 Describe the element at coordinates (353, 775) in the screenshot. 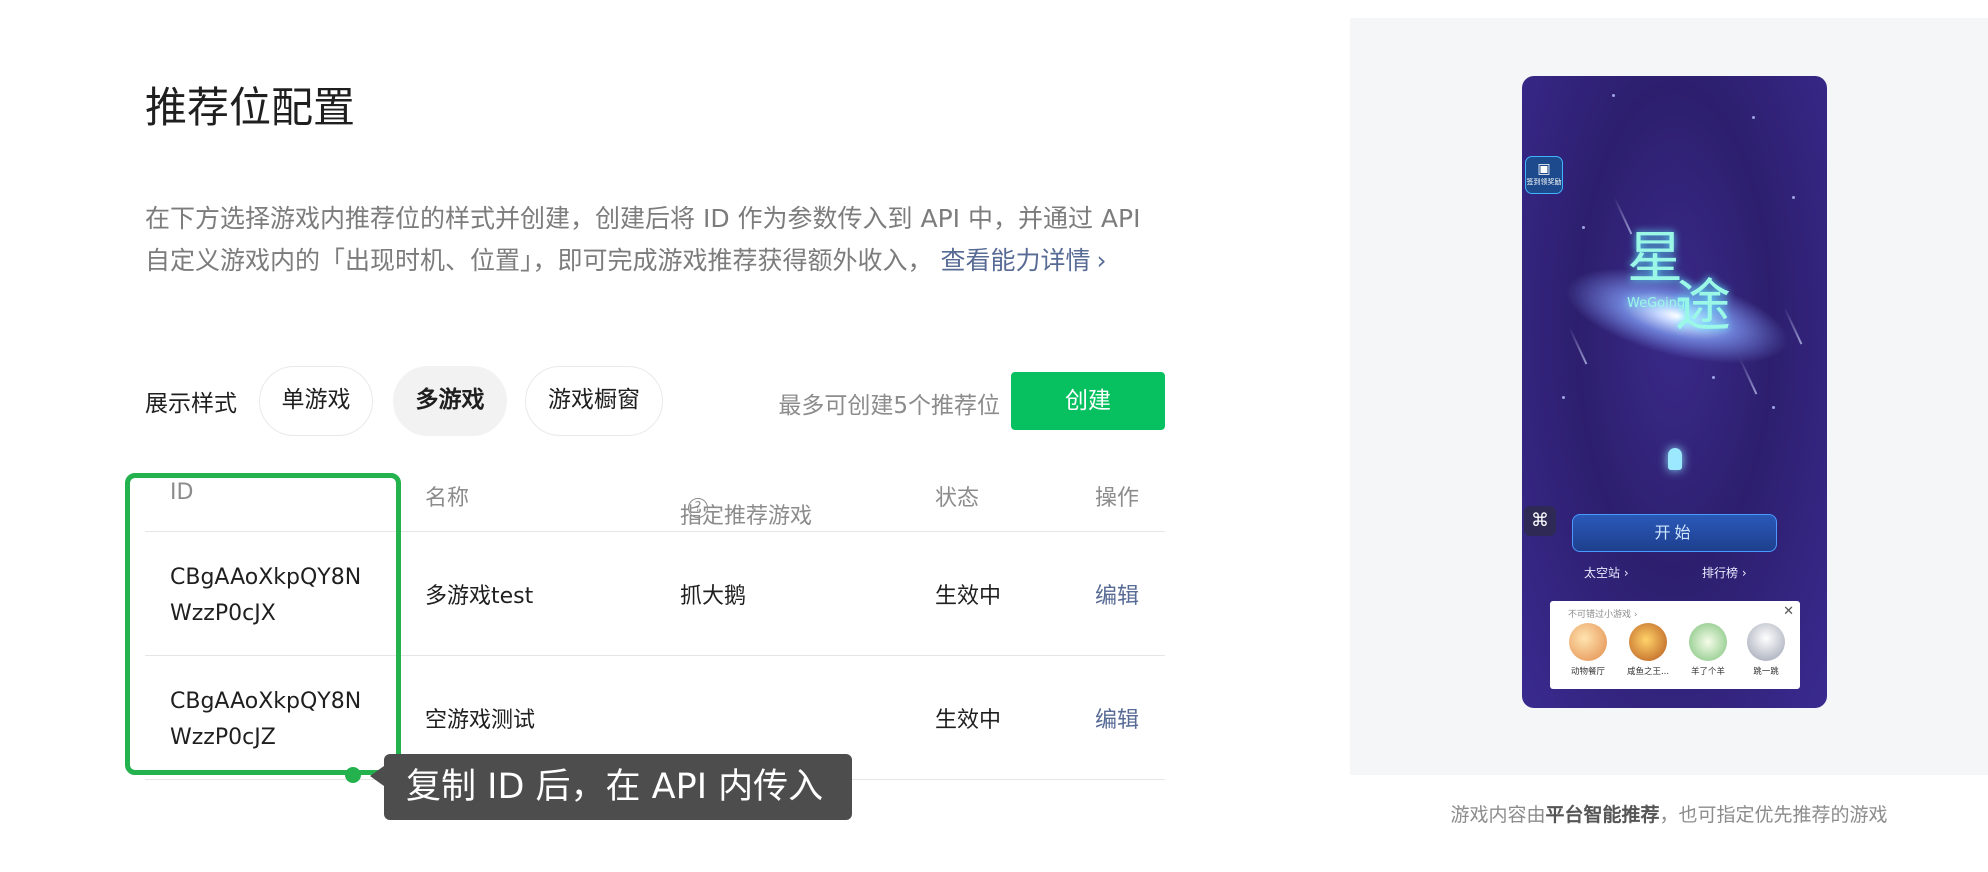

I see `highlight-anchor-dot` at that location.